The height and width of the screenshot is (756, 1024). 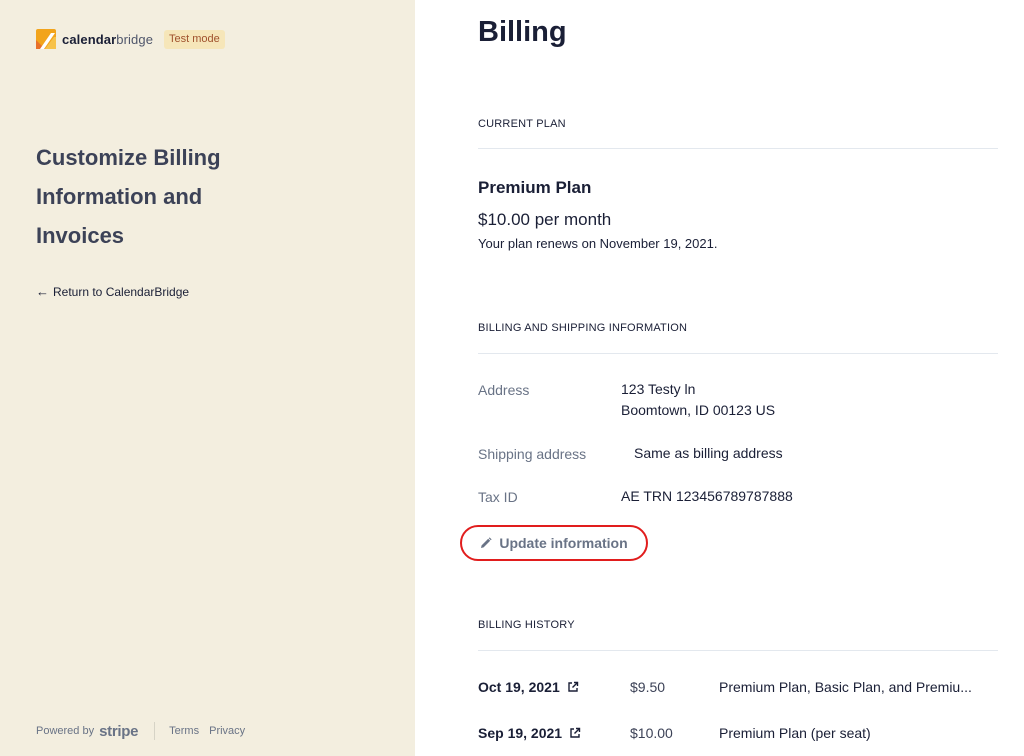 I want to click on plan-renewal-date: Your plan renews on November 19, 2021., so click(x=598, y=243).